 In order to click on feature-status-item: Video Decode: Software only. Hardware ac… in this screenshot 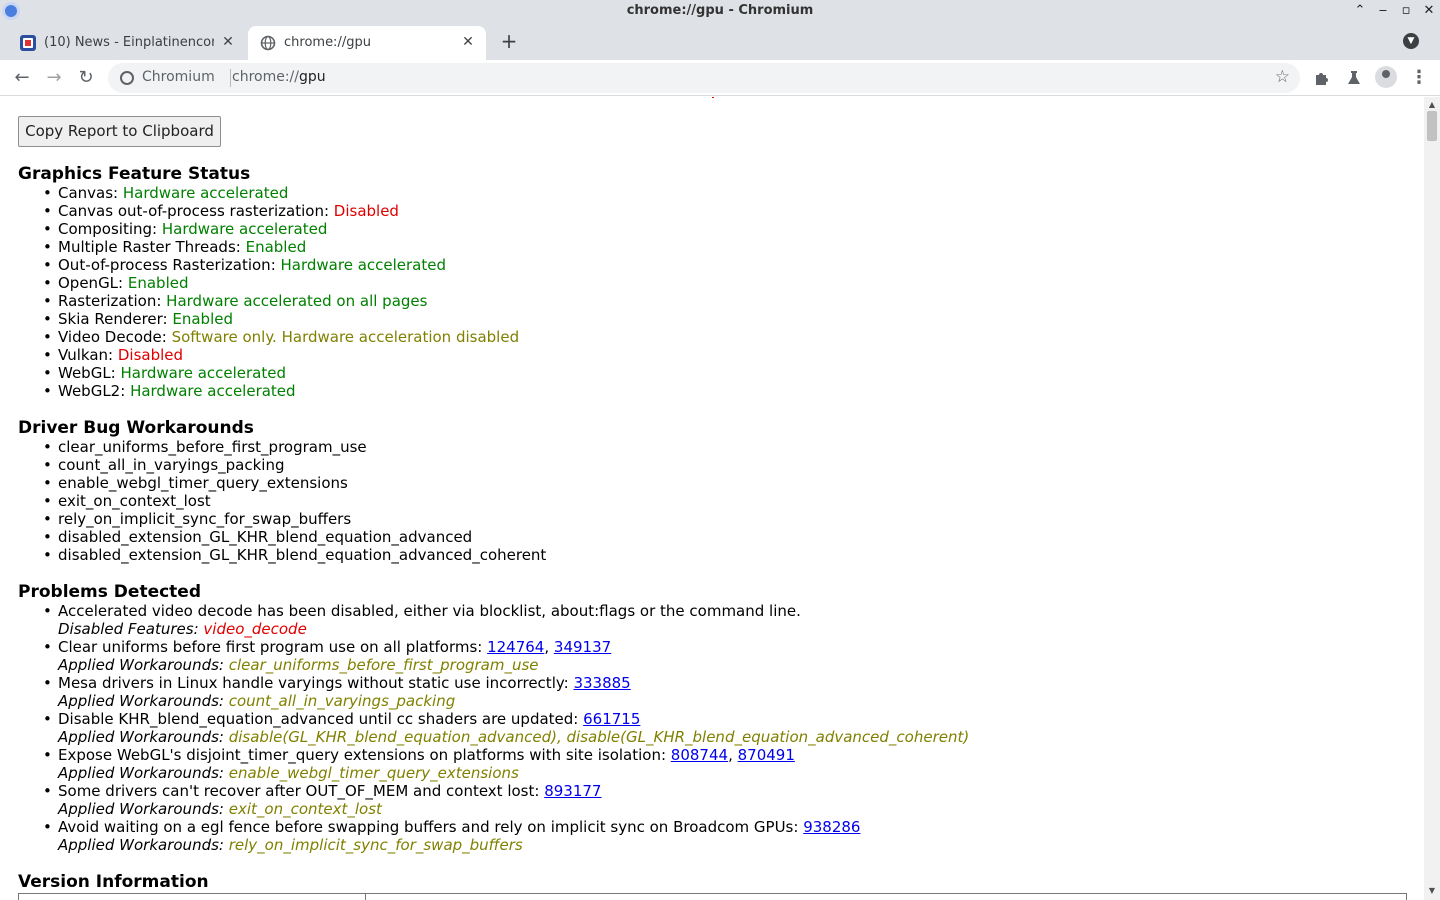, I will do `click(281, 337)`.